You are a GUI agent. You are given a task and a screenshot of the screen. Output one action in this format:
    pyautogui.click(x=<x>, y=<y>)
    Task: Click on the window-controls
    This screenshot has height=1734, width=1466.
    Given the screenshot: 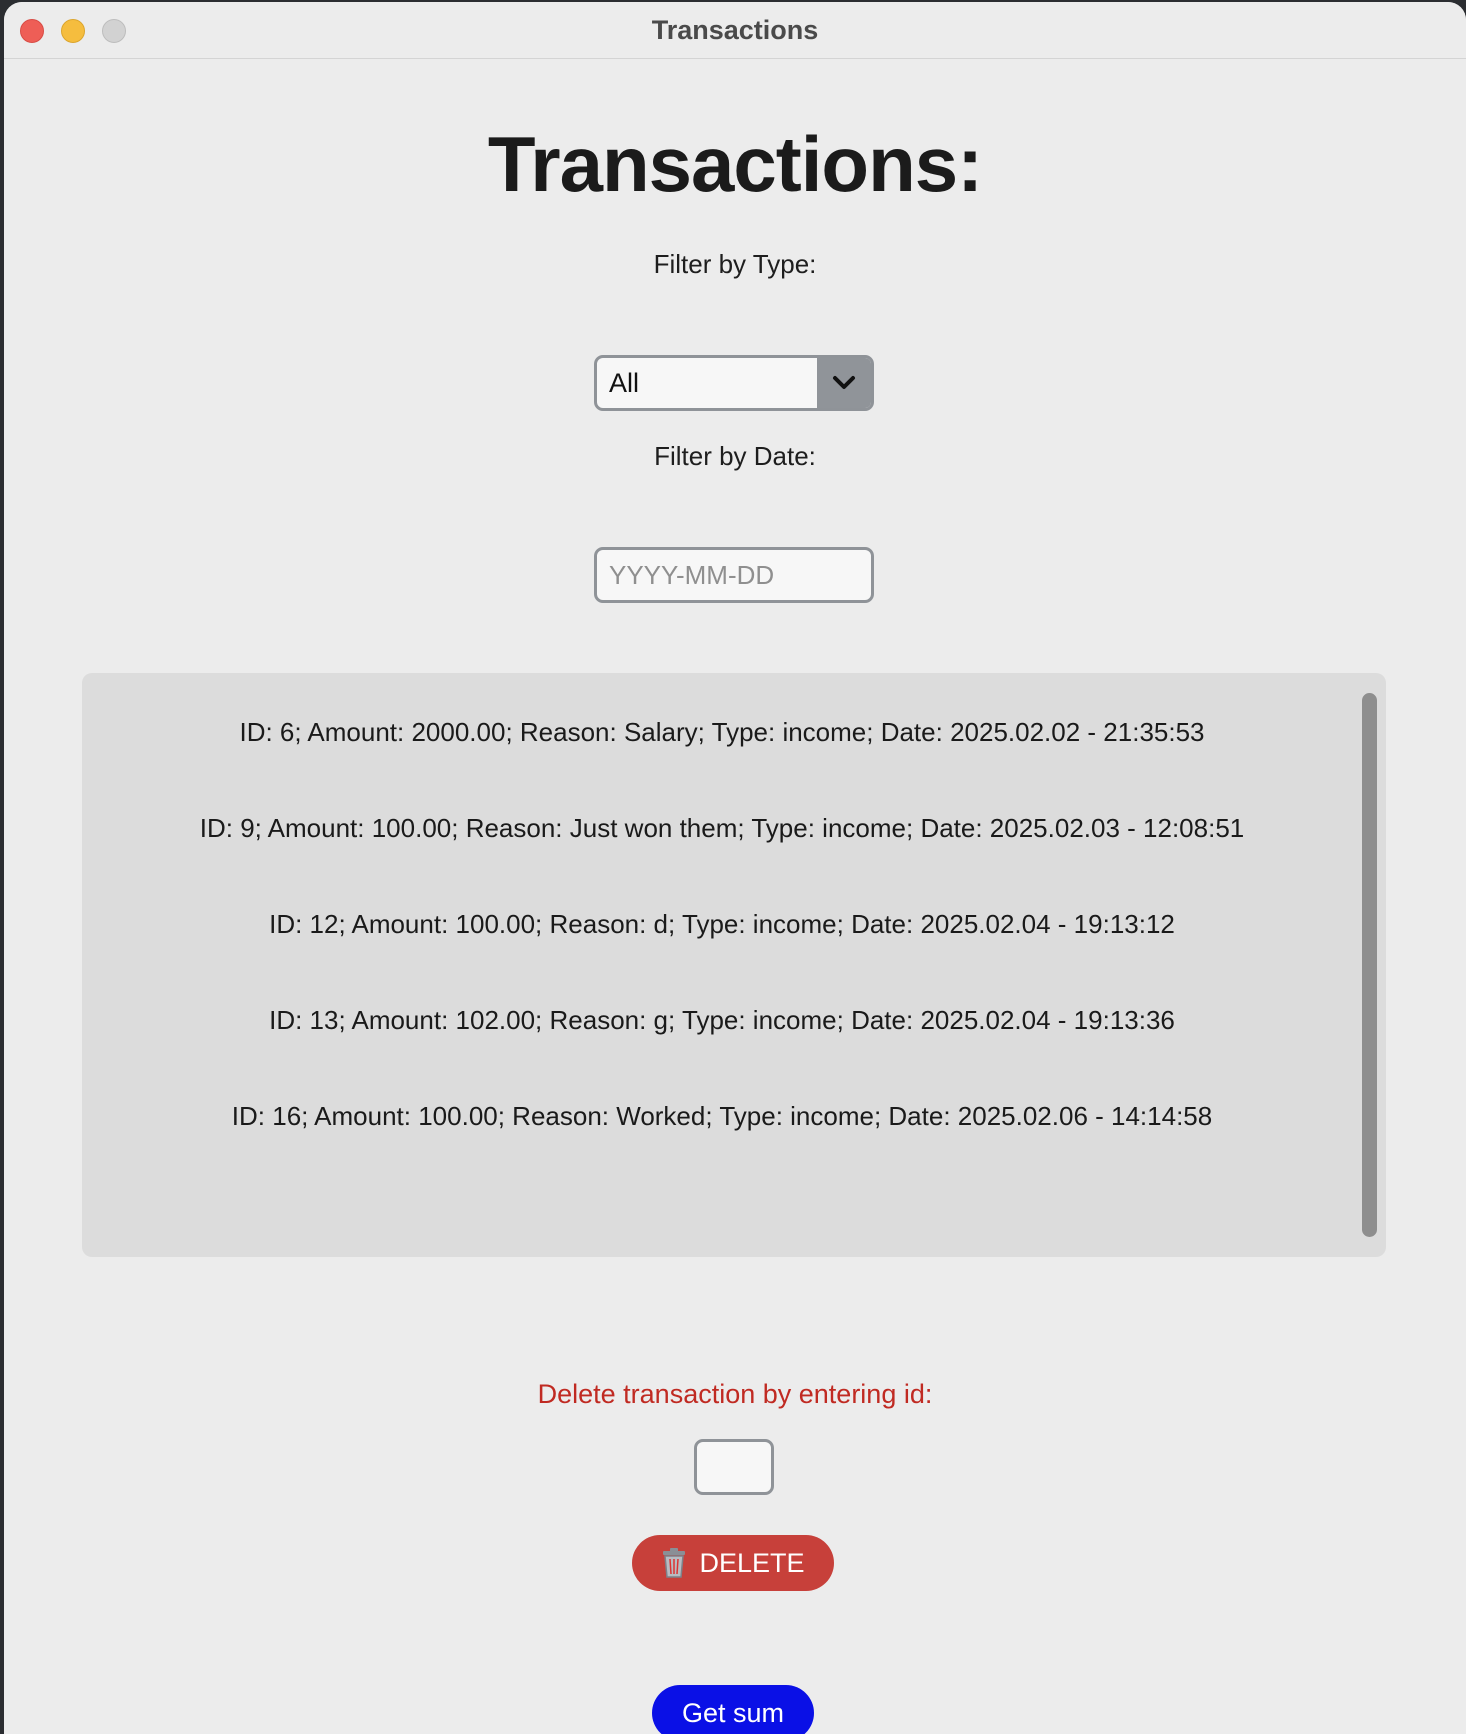 What is the action you would take?
    pyautogui.click(x=73, y=31)
    